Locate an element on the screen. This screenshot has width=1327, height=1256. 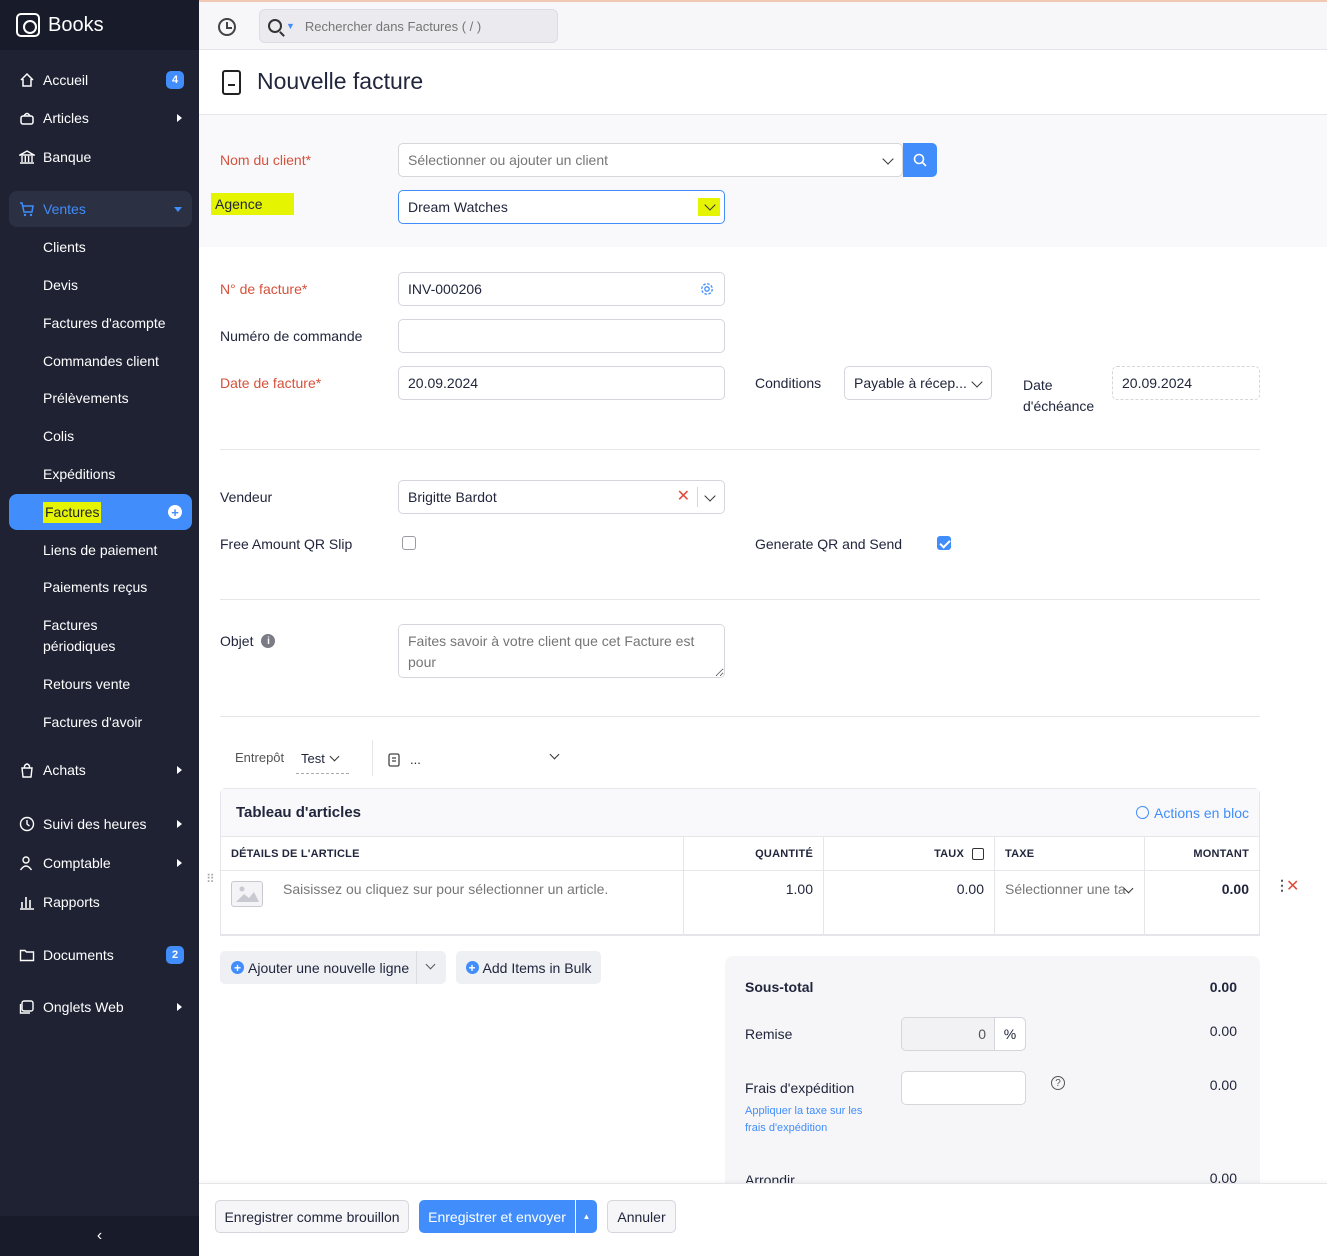
item-rate-cell: 0.00 is located at coordinates (909, 902).